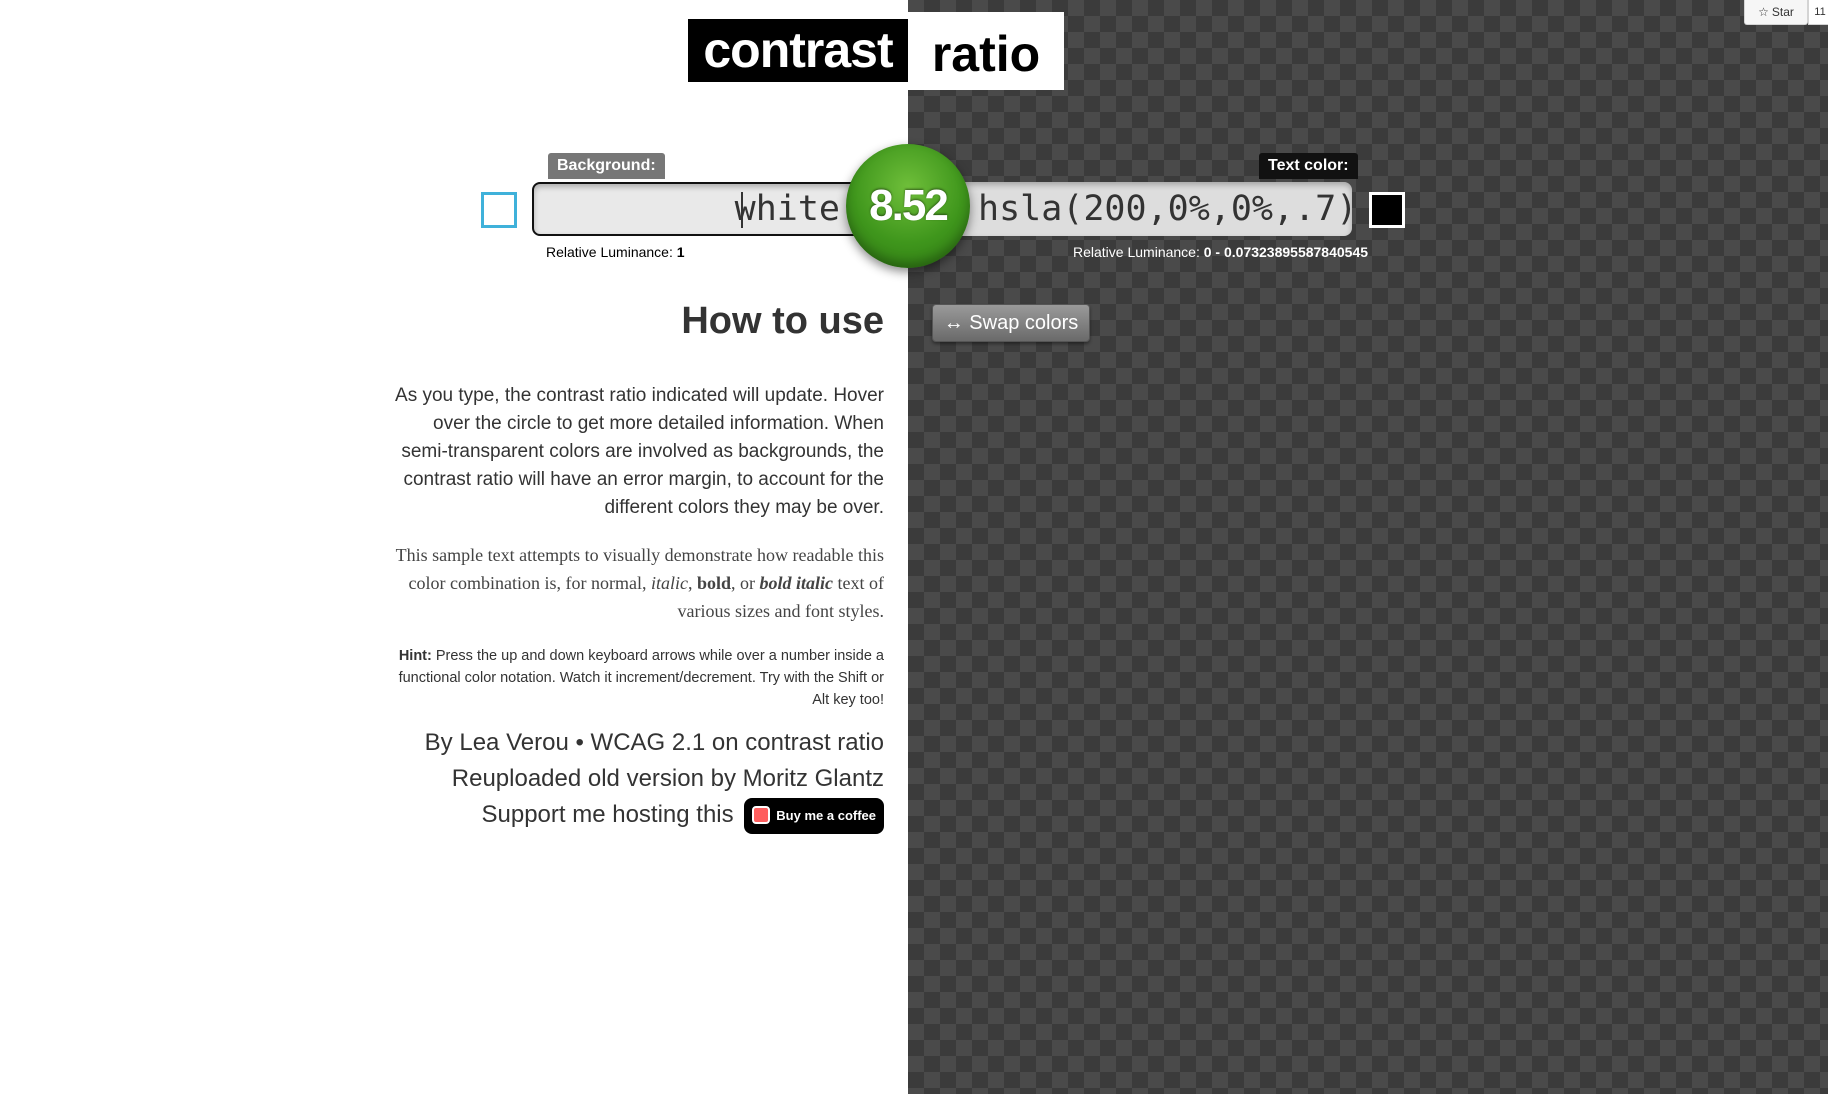  Describe the element at coordinates (667, 778) in the screenshot. I see `reupload-note: Reuploaded old version by Moritz Glantz` at that location.